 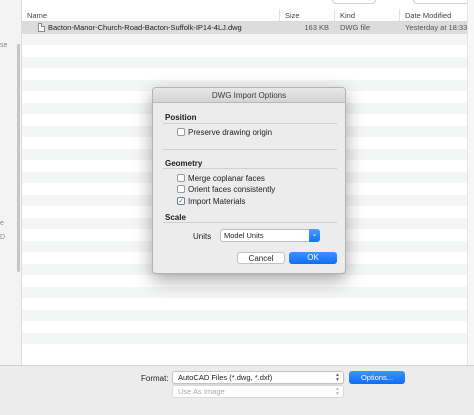 I want to click on import-materials-label: Import Materials, so click(x=217, y=201).